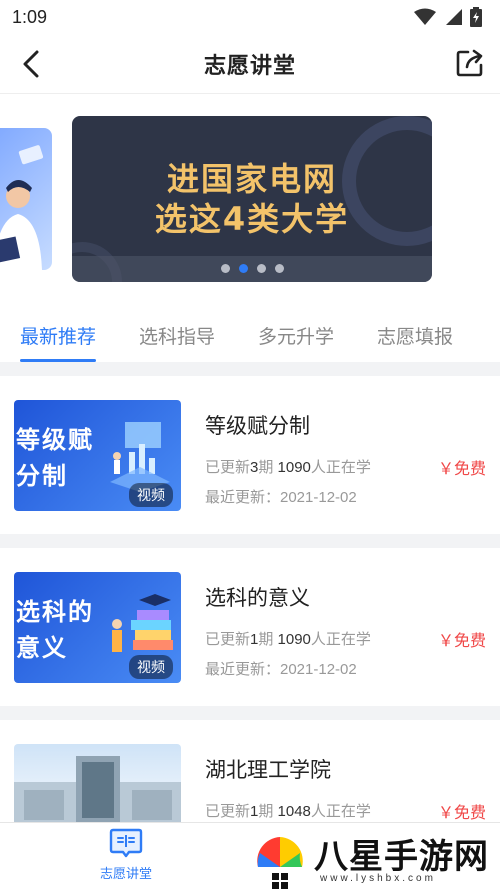  What do you see at coordinates (280, 863) in the screenshot?
I see `watermark-logo` at bounding box center [280, 863].